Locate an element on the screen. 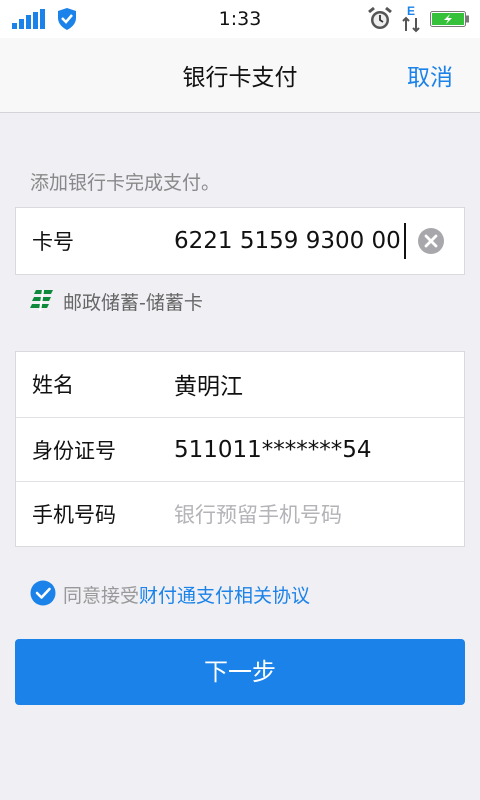 Image resolution: width=480 pixels, height=800 pixels. alarm-icon is located at coordinates (380, 17).